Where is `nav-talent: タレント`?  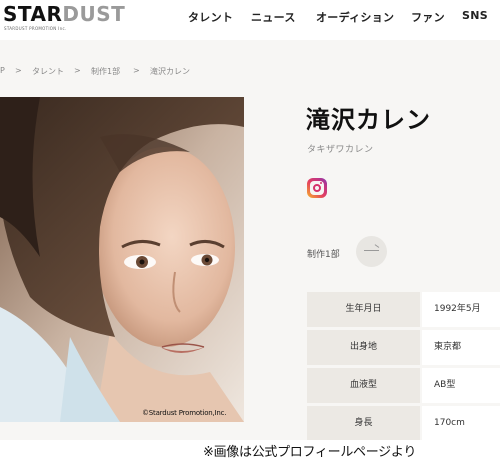 nav-talent: タレント is located at coordinates (210, 17).